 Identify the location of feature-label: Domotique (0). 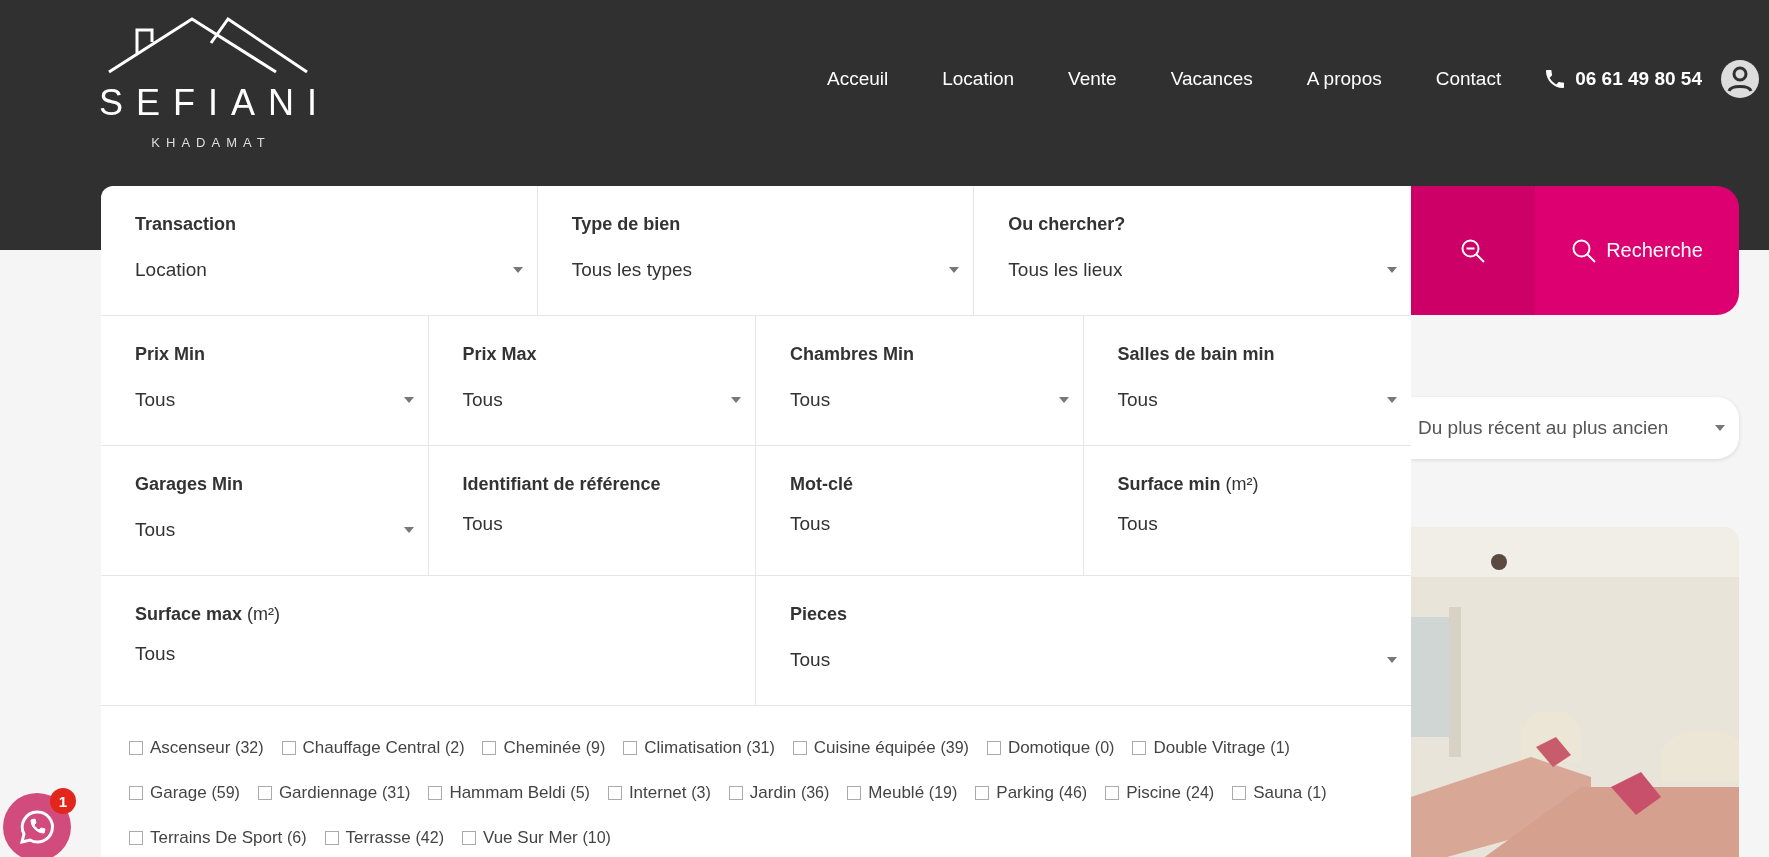
(1061, 748).